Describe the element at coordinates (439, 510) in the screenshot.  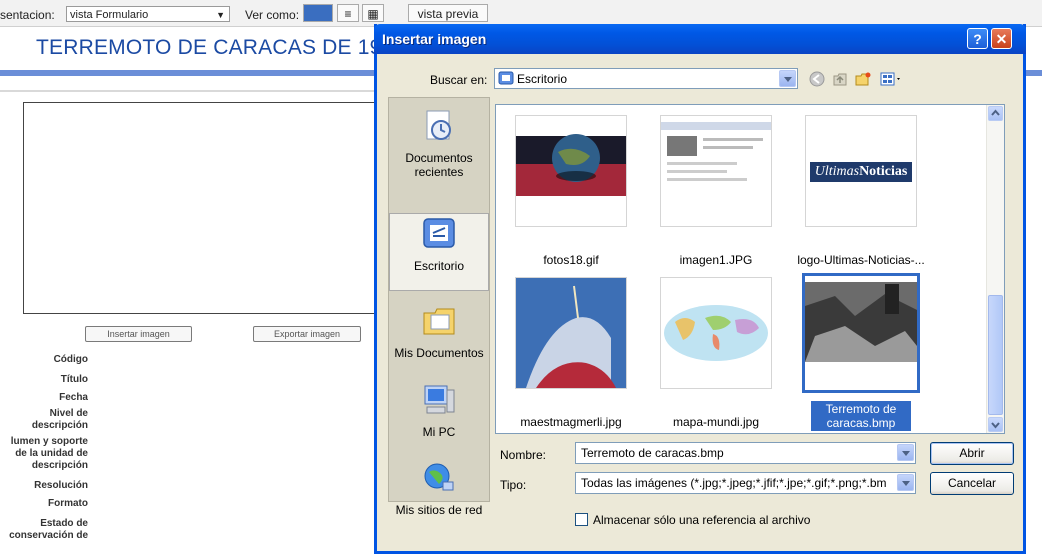
I see `place-label: Mis sitios de red` at that location.